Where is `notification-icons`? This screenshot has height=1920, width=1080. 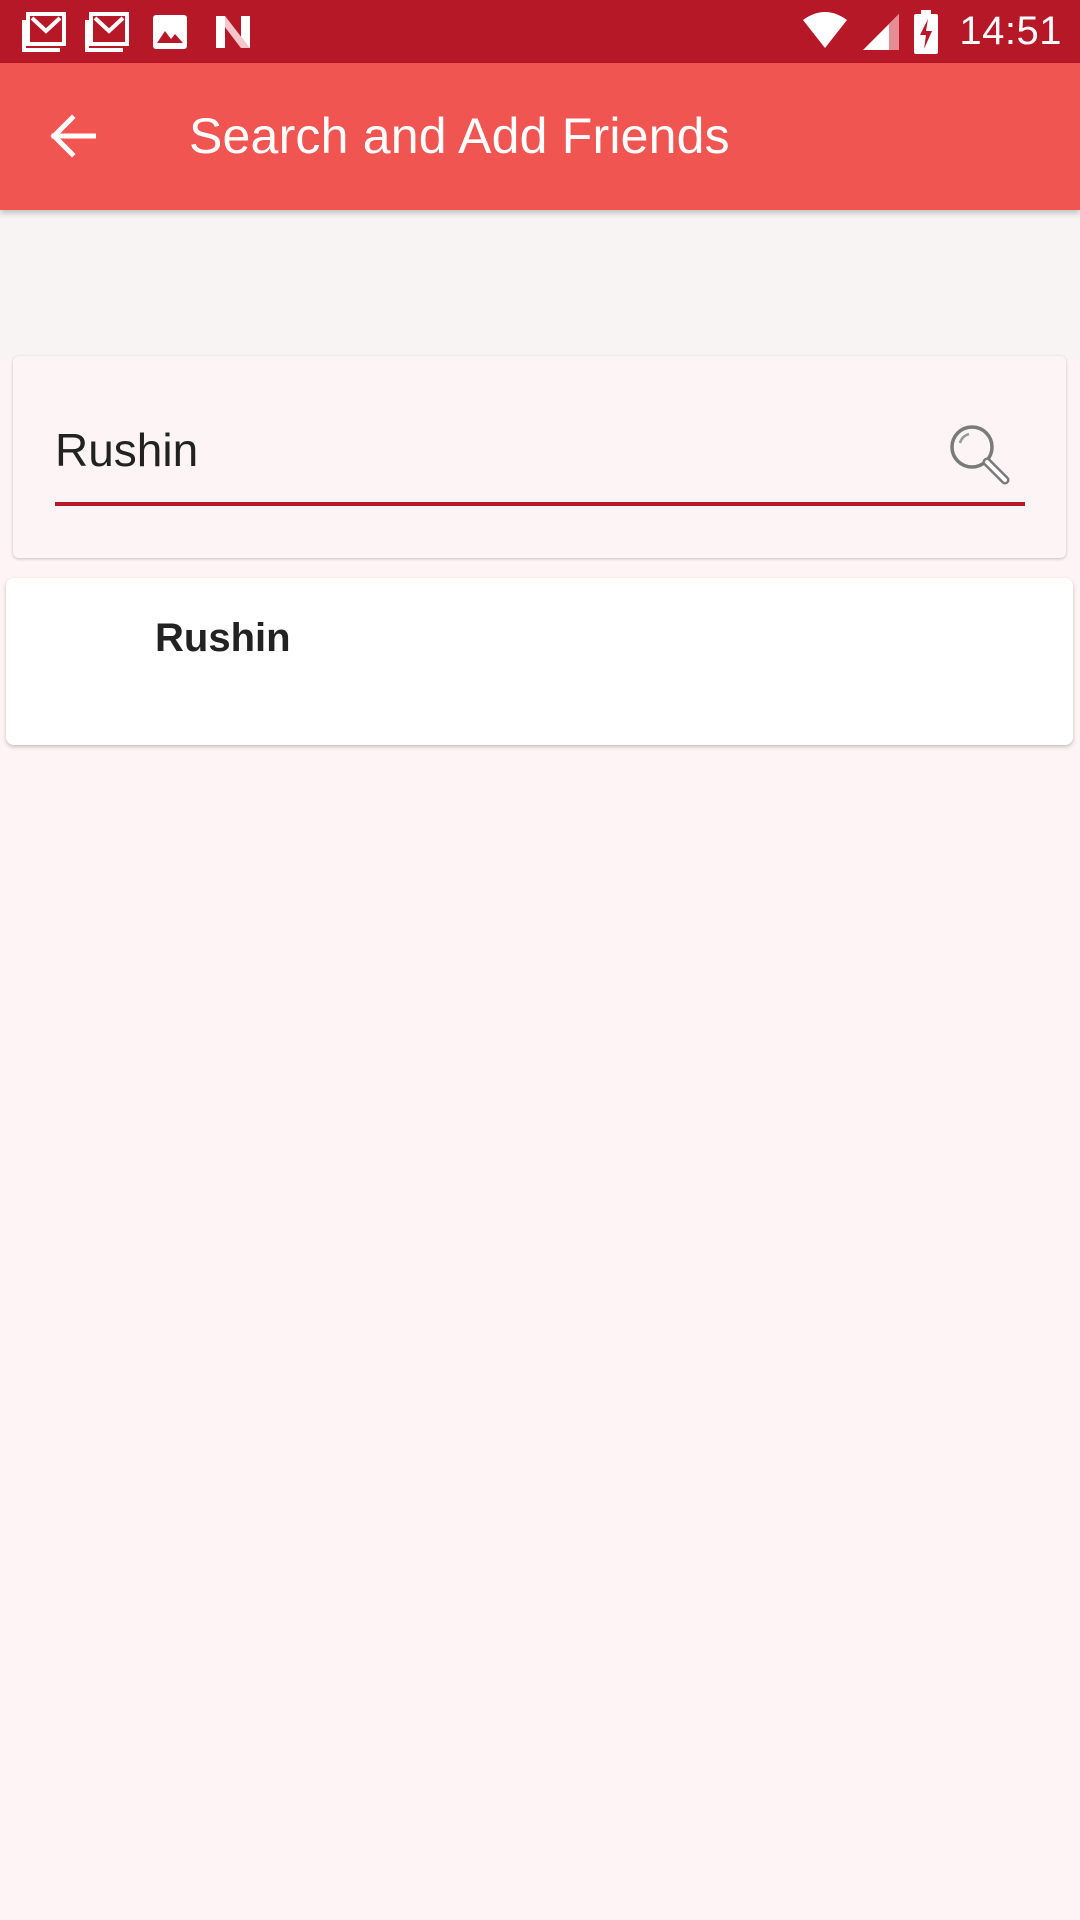
notification-icons is located at coordinates (138, 31).